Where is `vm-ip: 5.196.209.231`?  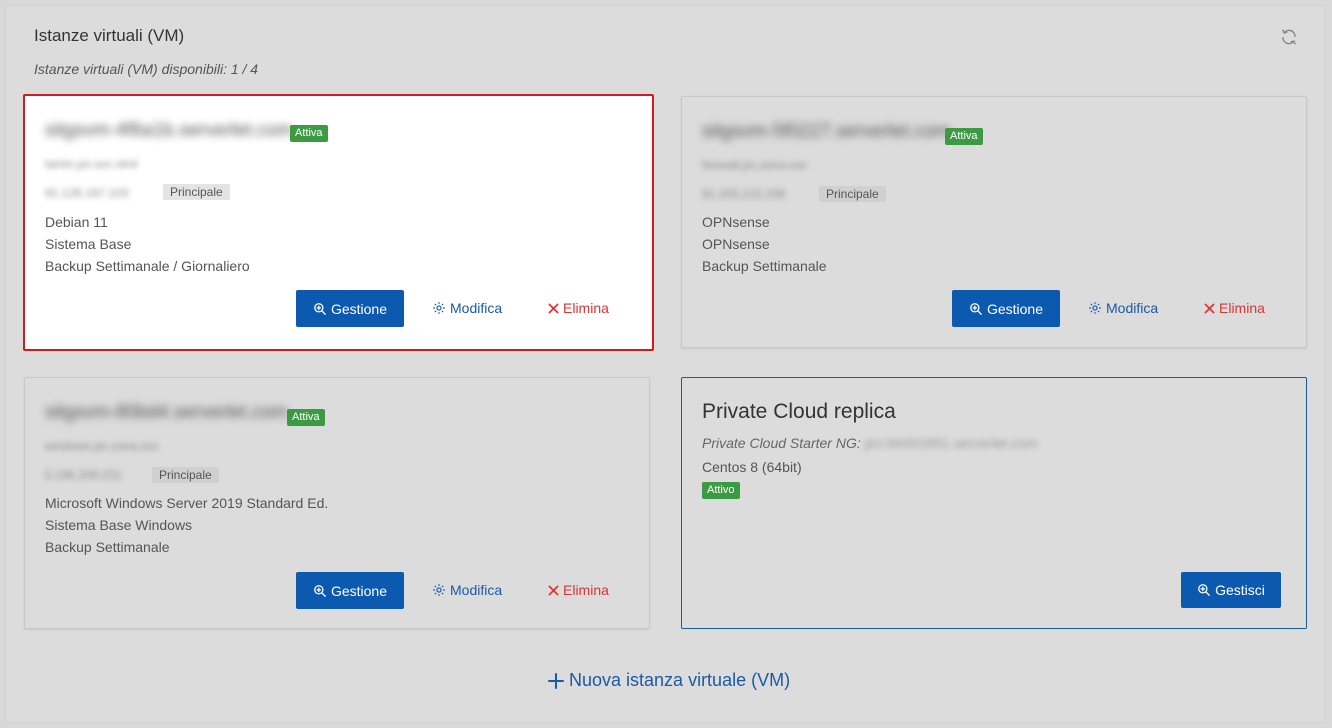 vm-ip: 5.196.209.231 is located at coordinates (83, 475).